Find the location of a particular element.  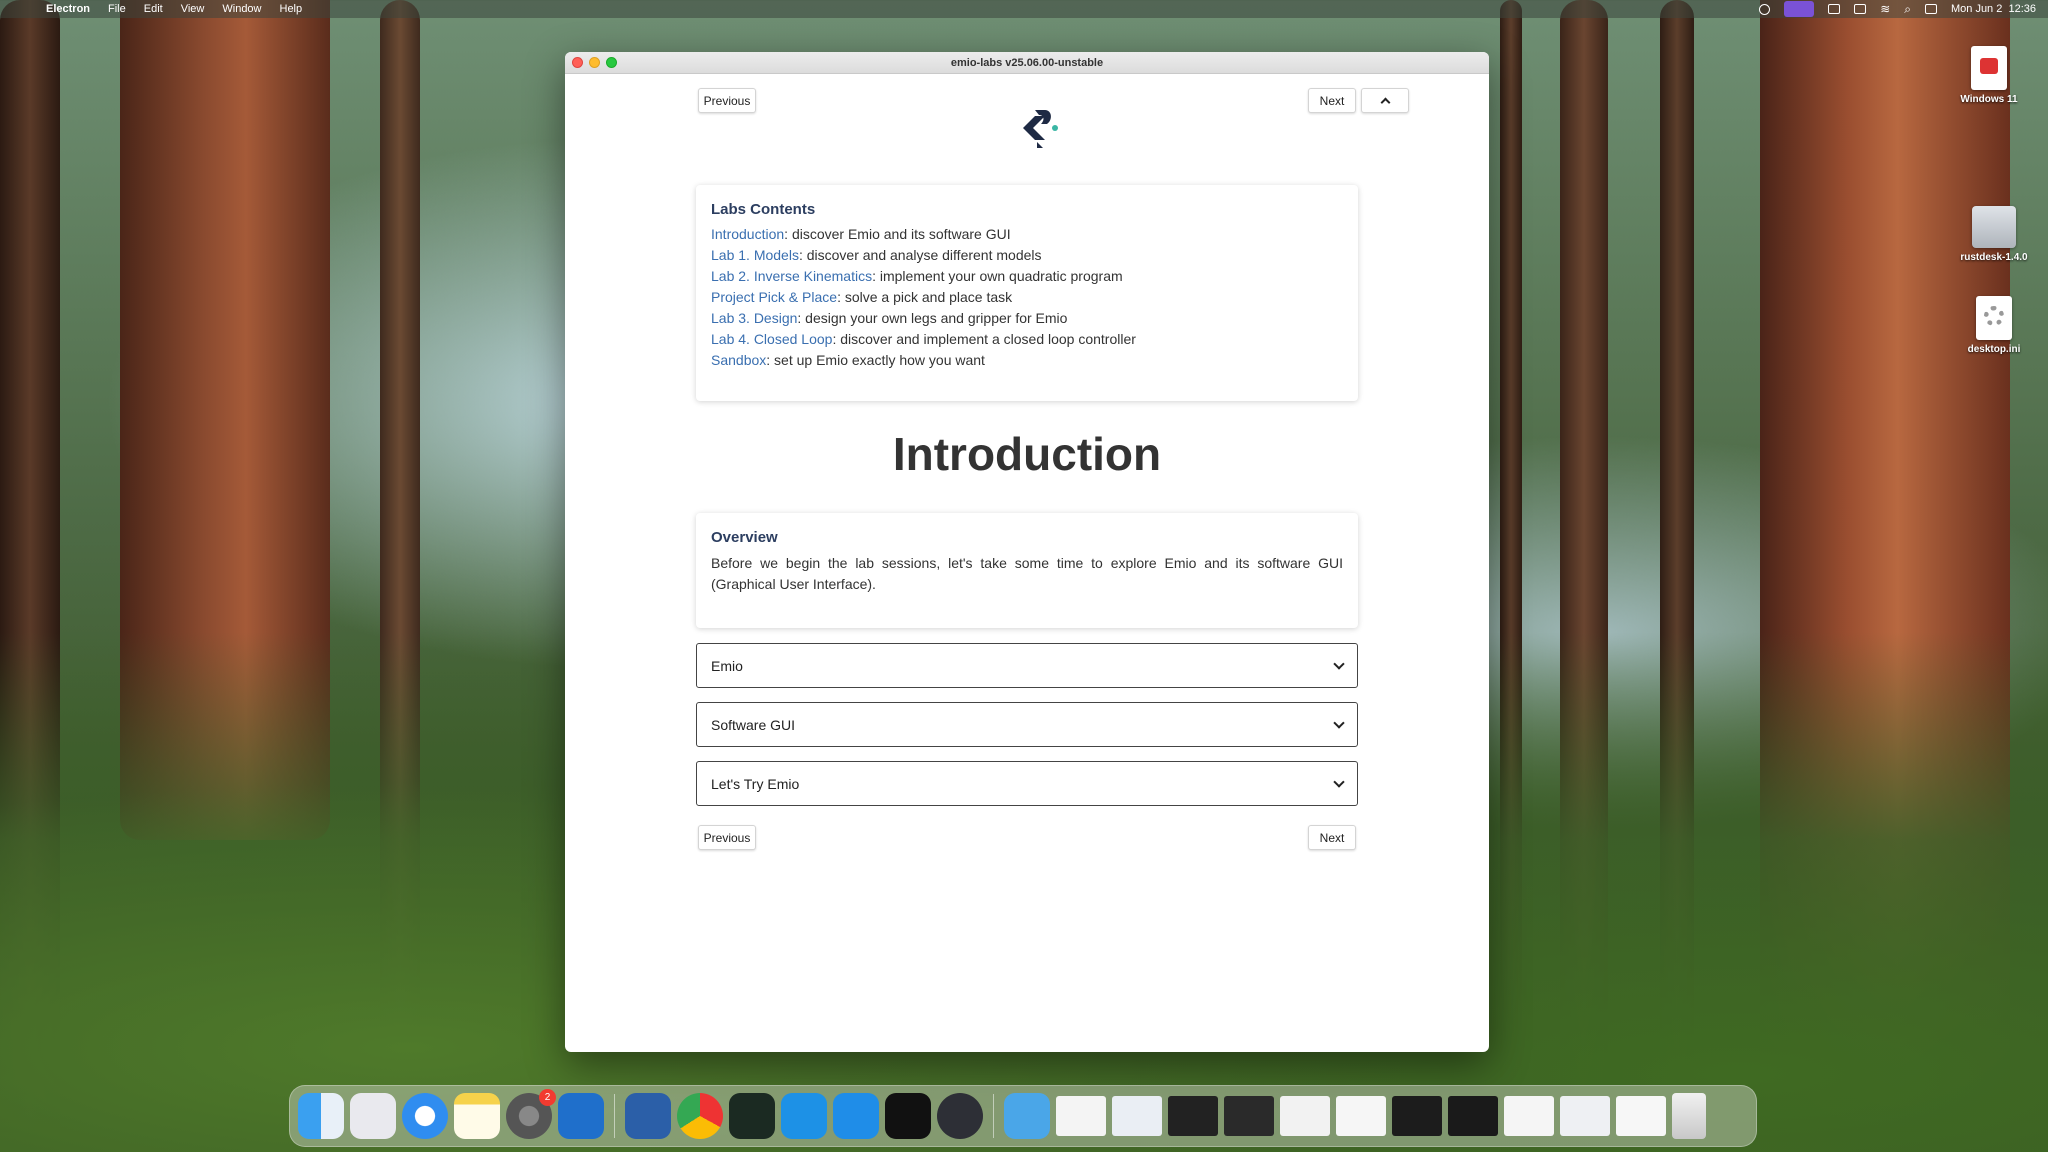

collapse-button is located at coordinates (1385, 100).